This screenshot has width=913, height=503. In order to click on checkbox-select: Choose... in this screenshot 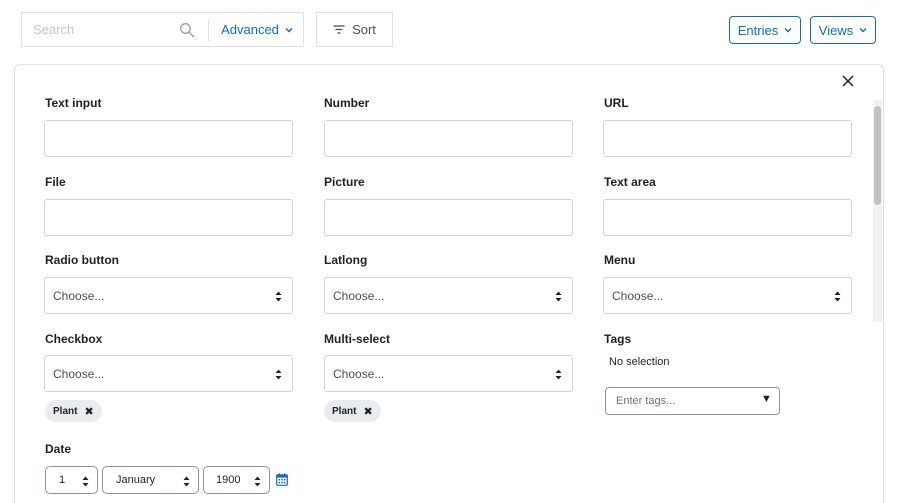, I will do `click(168, 373)`.